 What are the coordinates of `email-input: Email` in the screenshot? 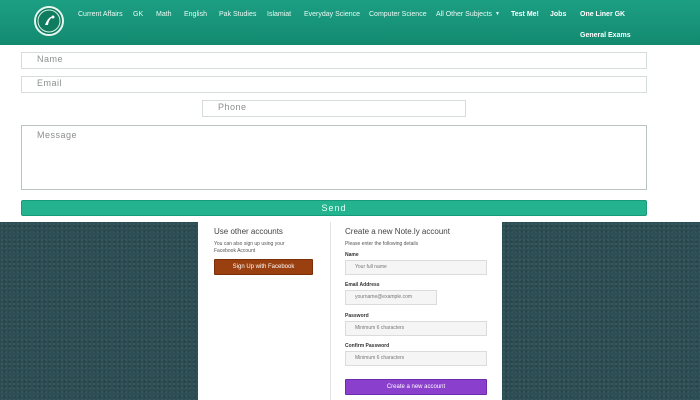 It's located at (334, 84).